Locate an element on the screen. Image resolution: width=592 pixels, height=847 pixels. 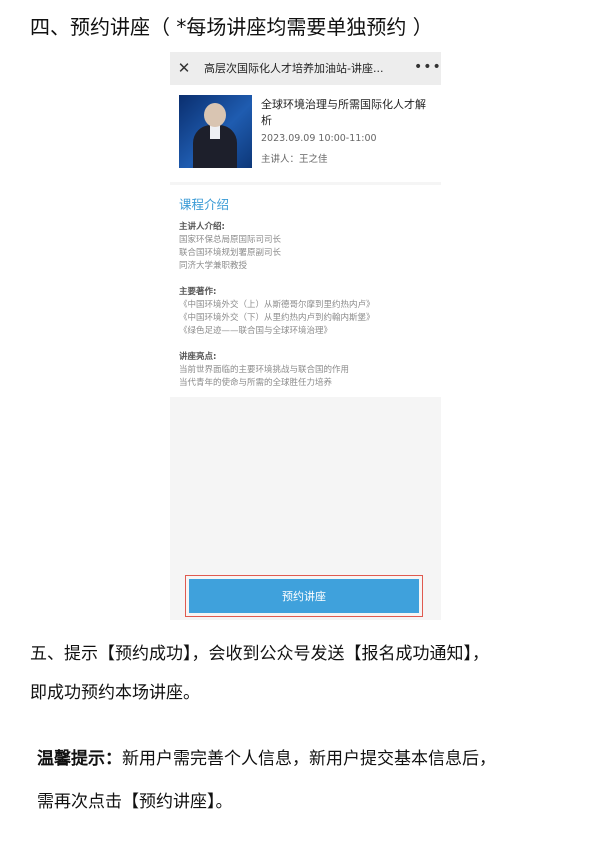
lecture-host: 主讲人：王之佳 is located at coordinates (294, 159).